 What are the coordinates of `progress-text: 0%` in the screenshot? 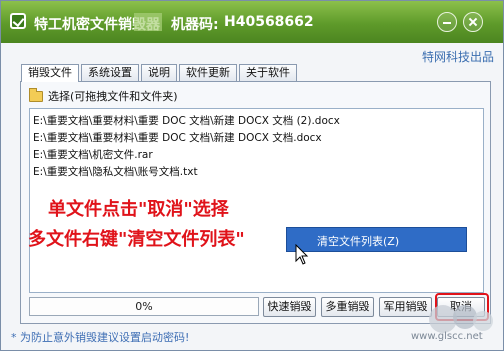 It's located at (144, 306).